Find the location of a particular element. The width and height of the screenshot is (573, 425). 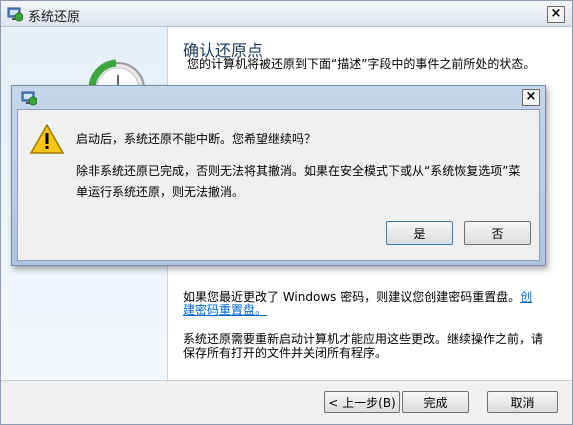

main-titlebar: 系统还原 × is located at coordinates (286, 14).